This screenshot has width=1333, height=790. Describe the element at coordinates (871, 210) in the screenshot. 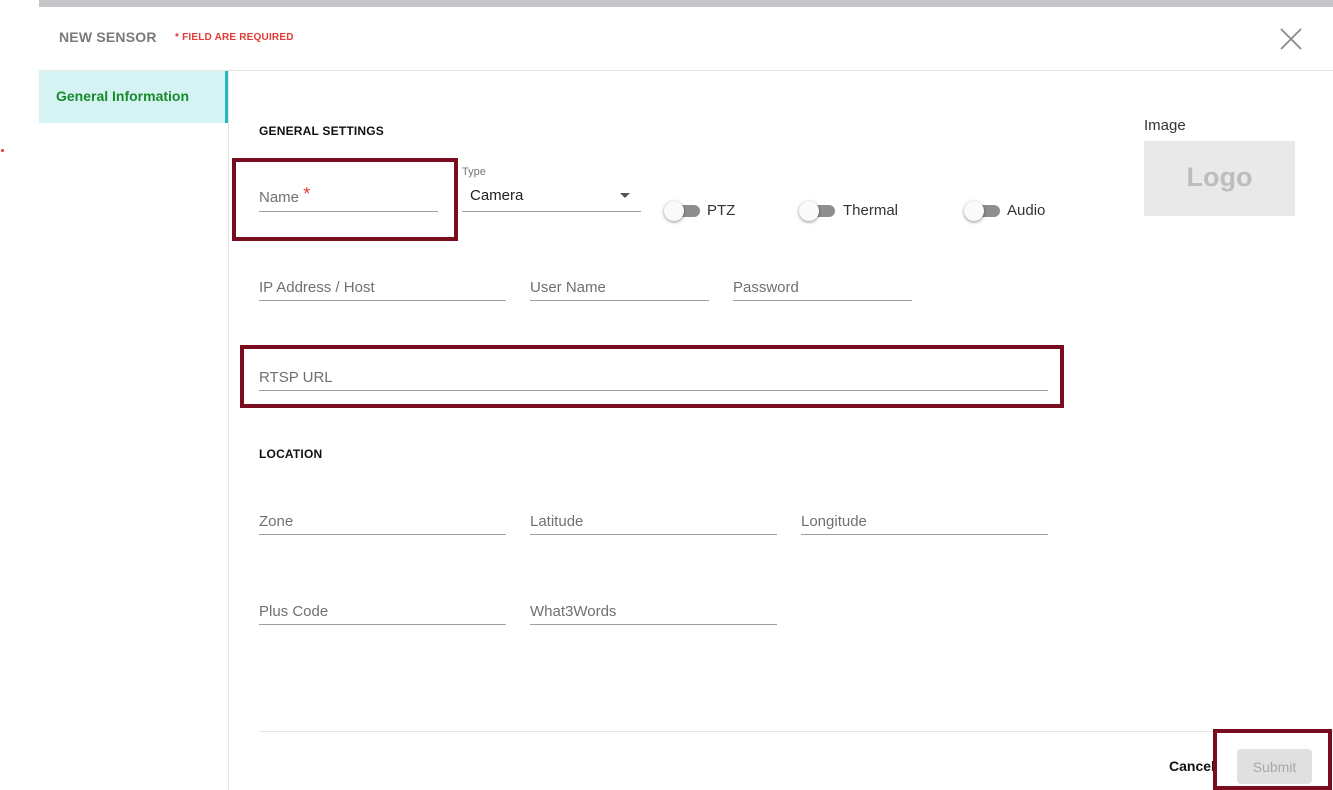

I see `thermal-label: Thermal` at that location.